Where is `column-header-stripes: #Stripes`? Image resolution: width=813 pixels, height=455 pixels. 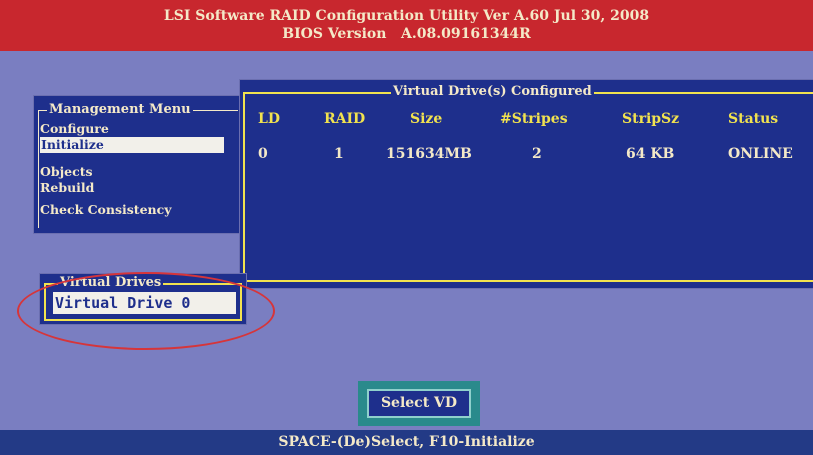 column-header-stripes: #Stripes is located at coordinates (534, 119).